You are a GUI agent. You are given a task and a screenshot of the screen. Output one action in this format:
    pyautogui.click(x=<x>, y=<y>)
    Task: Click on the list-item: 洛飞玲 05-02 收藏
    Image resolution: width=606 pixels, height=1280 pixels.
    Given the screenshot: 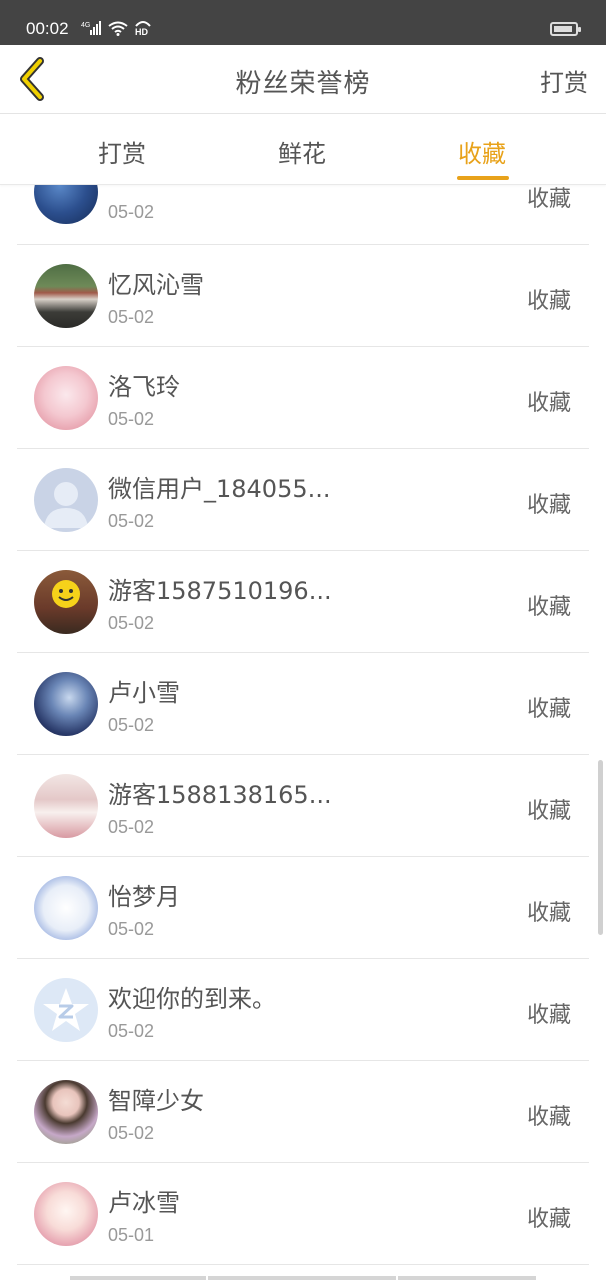 What is the action you would take?
    pyautogui.click(x=303, y=398)
    